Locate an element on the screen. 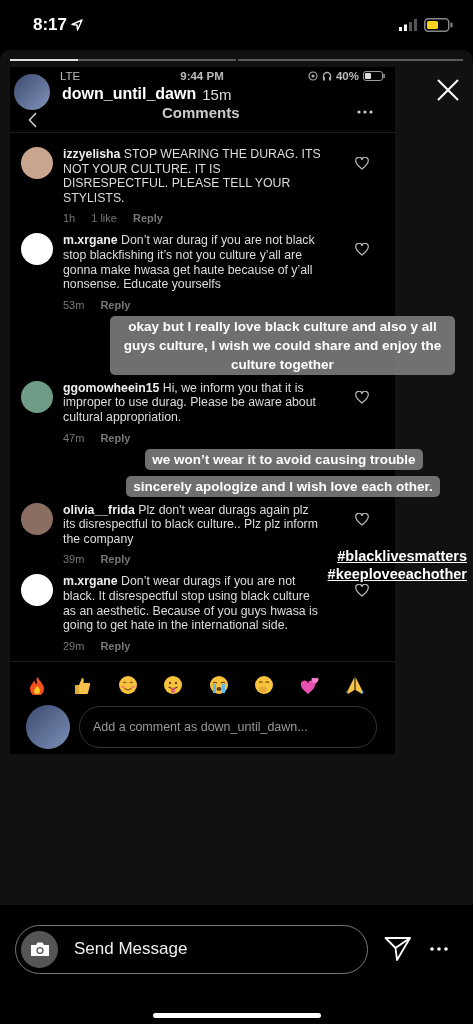 This screenshot has width=473, height=1024. story-caption: we won’t wear it to avoid causing trouble is located at coordinates (284, 459).